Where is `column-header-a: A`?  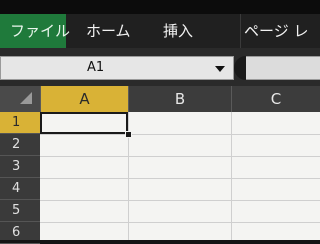 column-header-a: A is located at coordinates (84, 99).